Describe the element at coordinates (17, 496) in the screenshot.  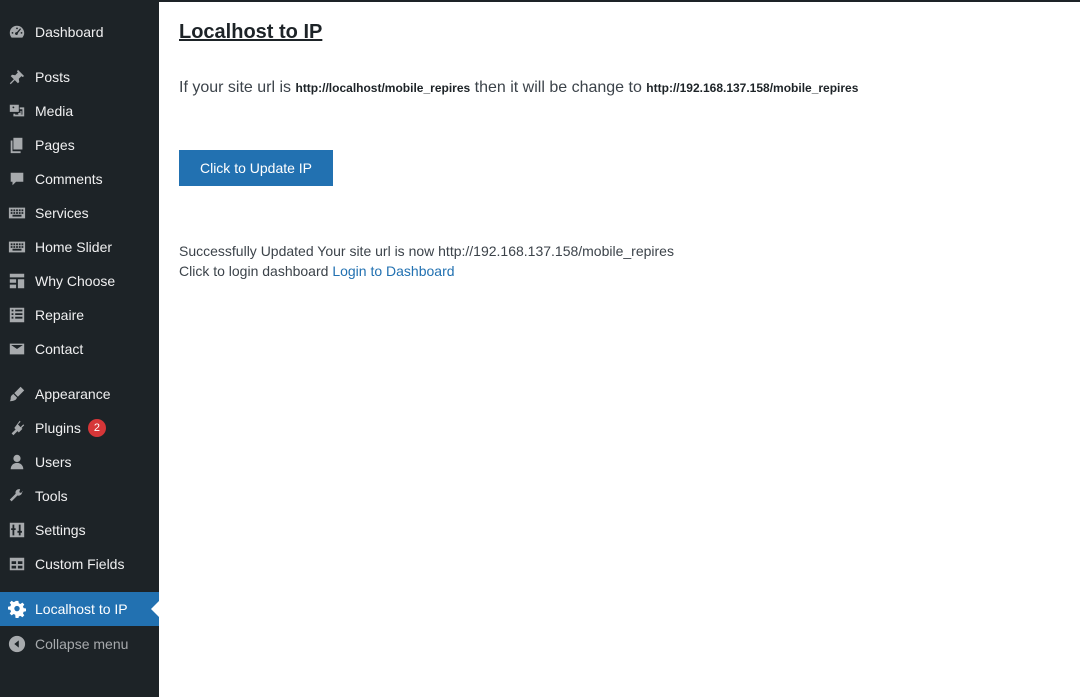
I see `wrench-icon` at that location.